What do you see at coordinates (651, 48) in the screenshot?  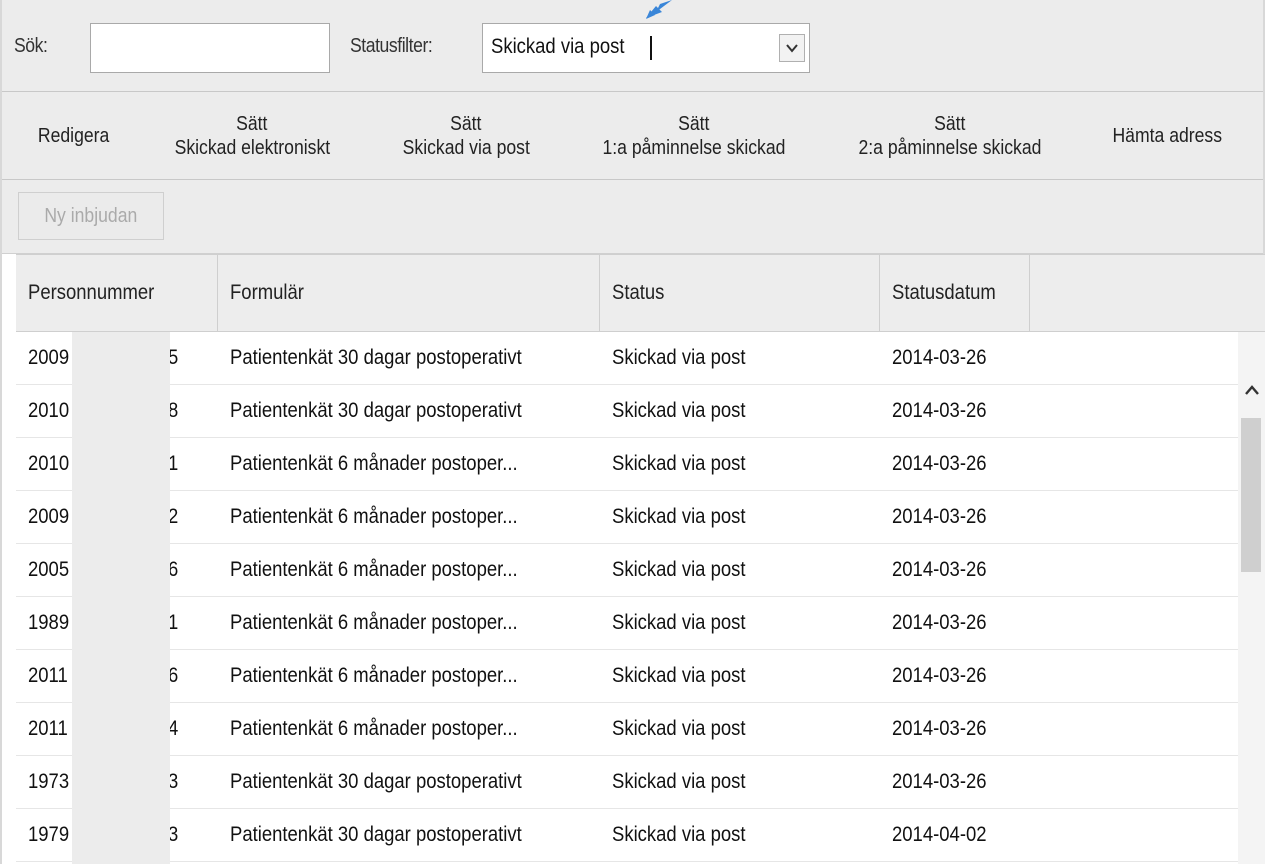 I see `text-cursor` at bounding box center [651, 48].